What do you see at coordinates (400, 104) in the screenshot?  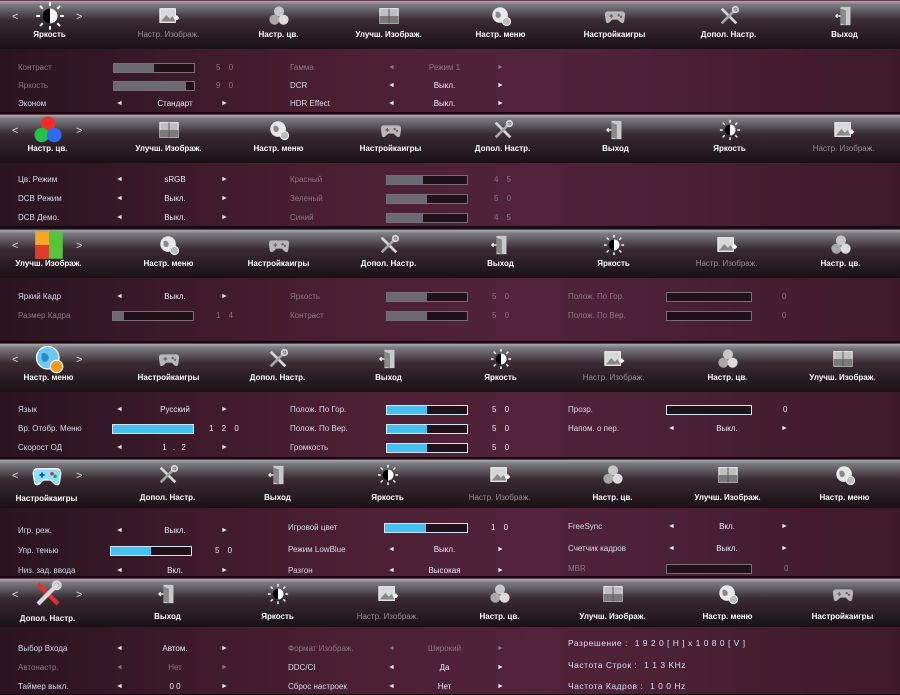 I see `setting-row-hdr-effect: HDR Effect ◄ Выкл. ►` at bounding box center [400, 104].